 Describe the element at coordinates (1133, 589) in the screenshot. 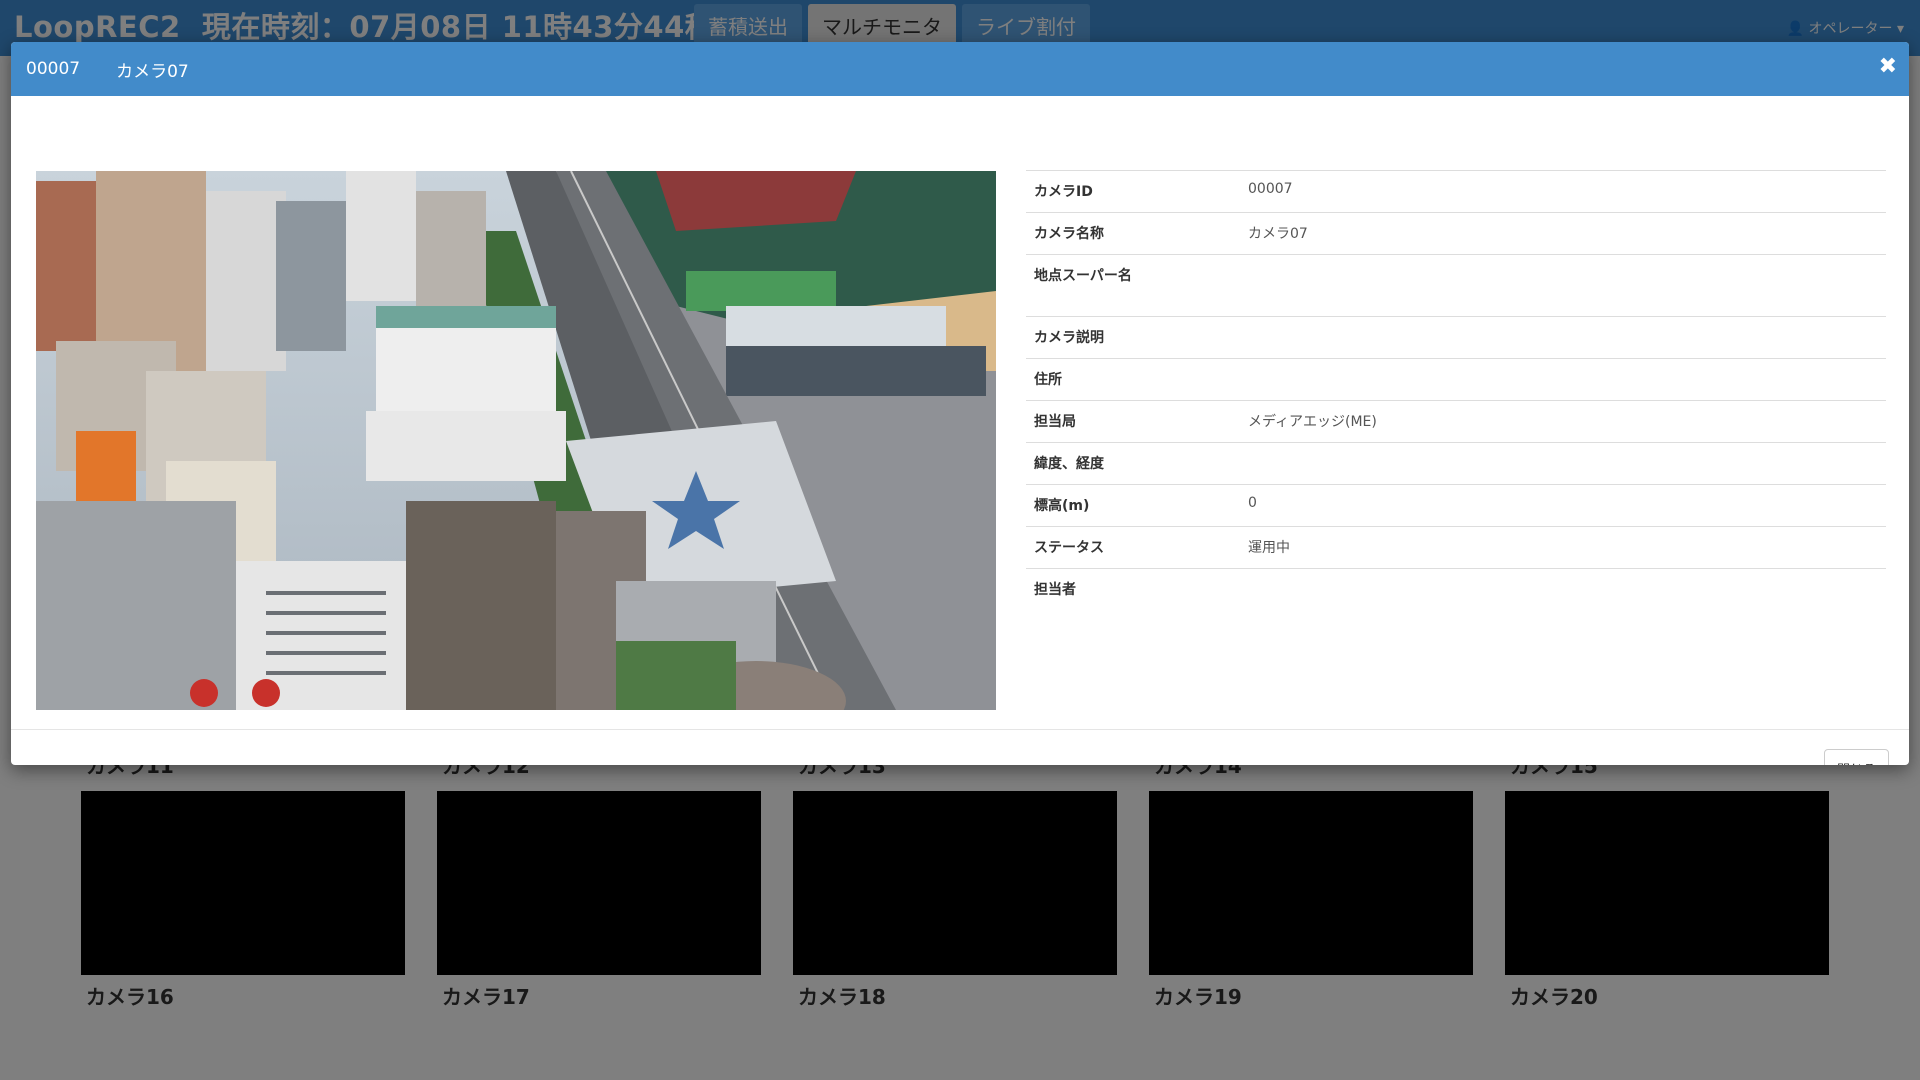

I see `detail-key: 担当者` at that location.